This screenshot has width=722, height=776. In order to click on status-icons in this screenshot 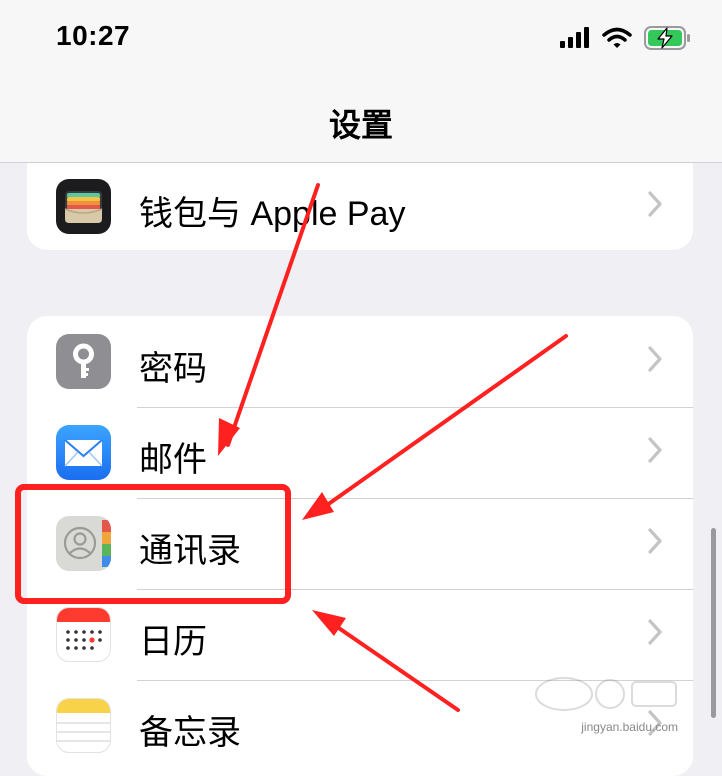, I will do `click(626, 40)`.